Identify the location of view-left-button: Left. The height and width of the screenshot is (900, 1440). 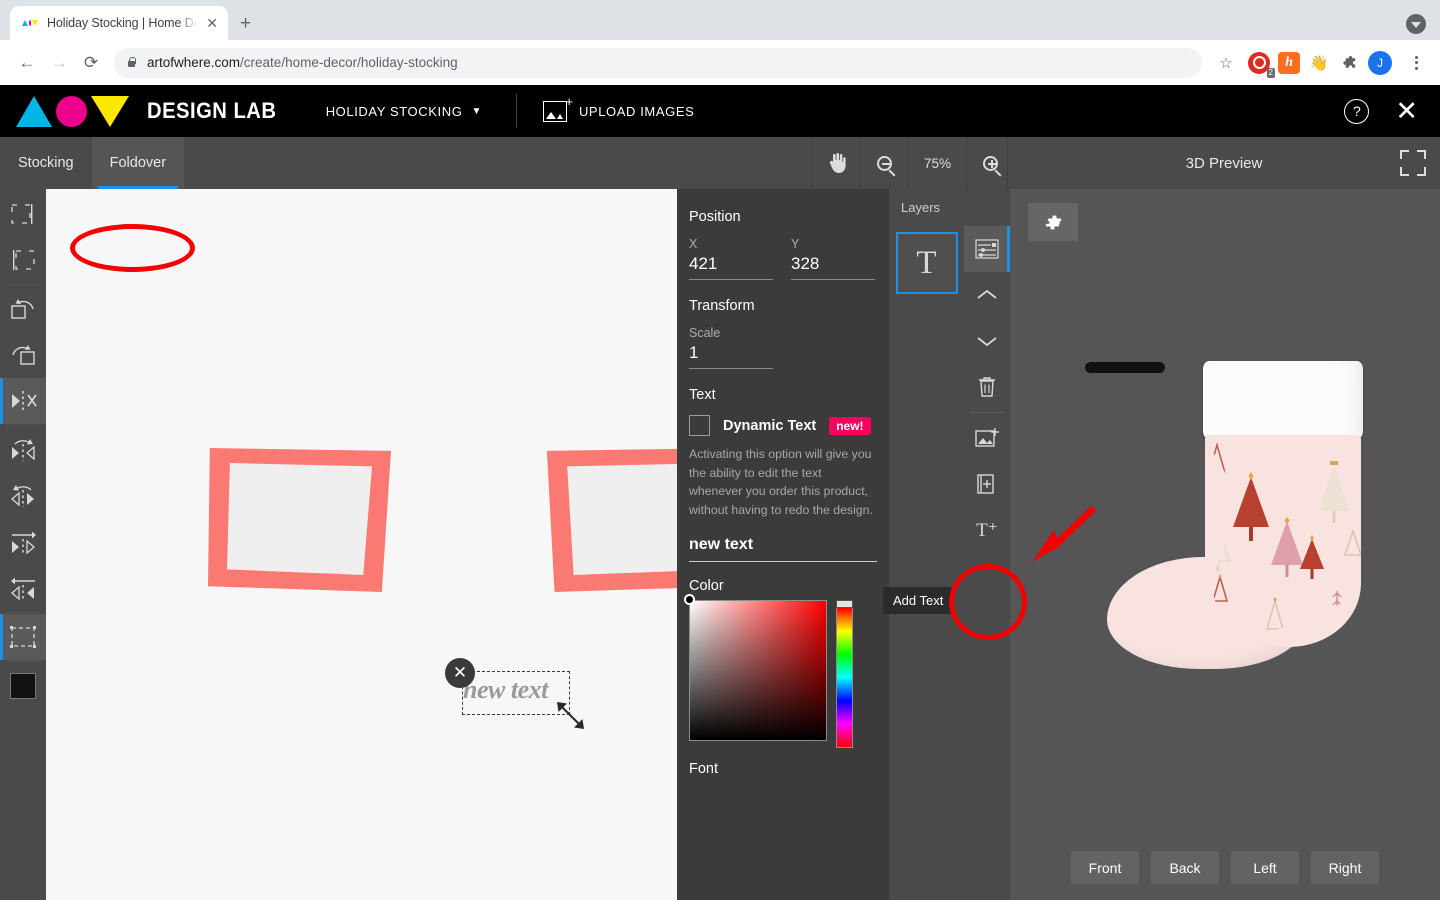
(1265, 867).